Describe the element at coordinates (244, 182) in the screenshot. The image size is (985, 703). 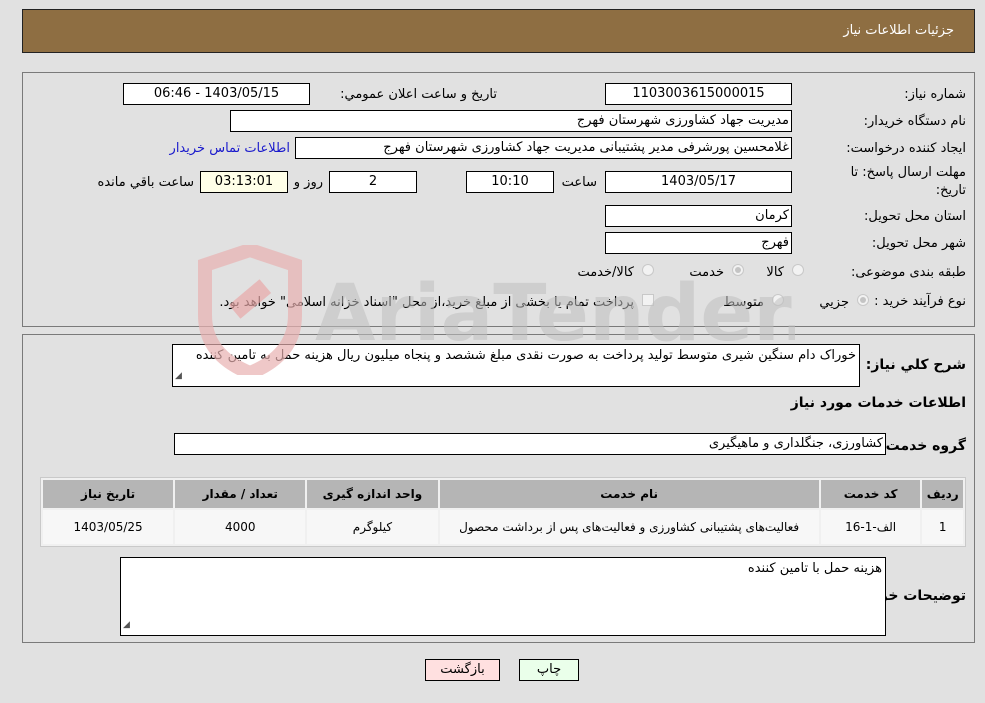
I see `remaining-time-field: 03:13:01` at that location.